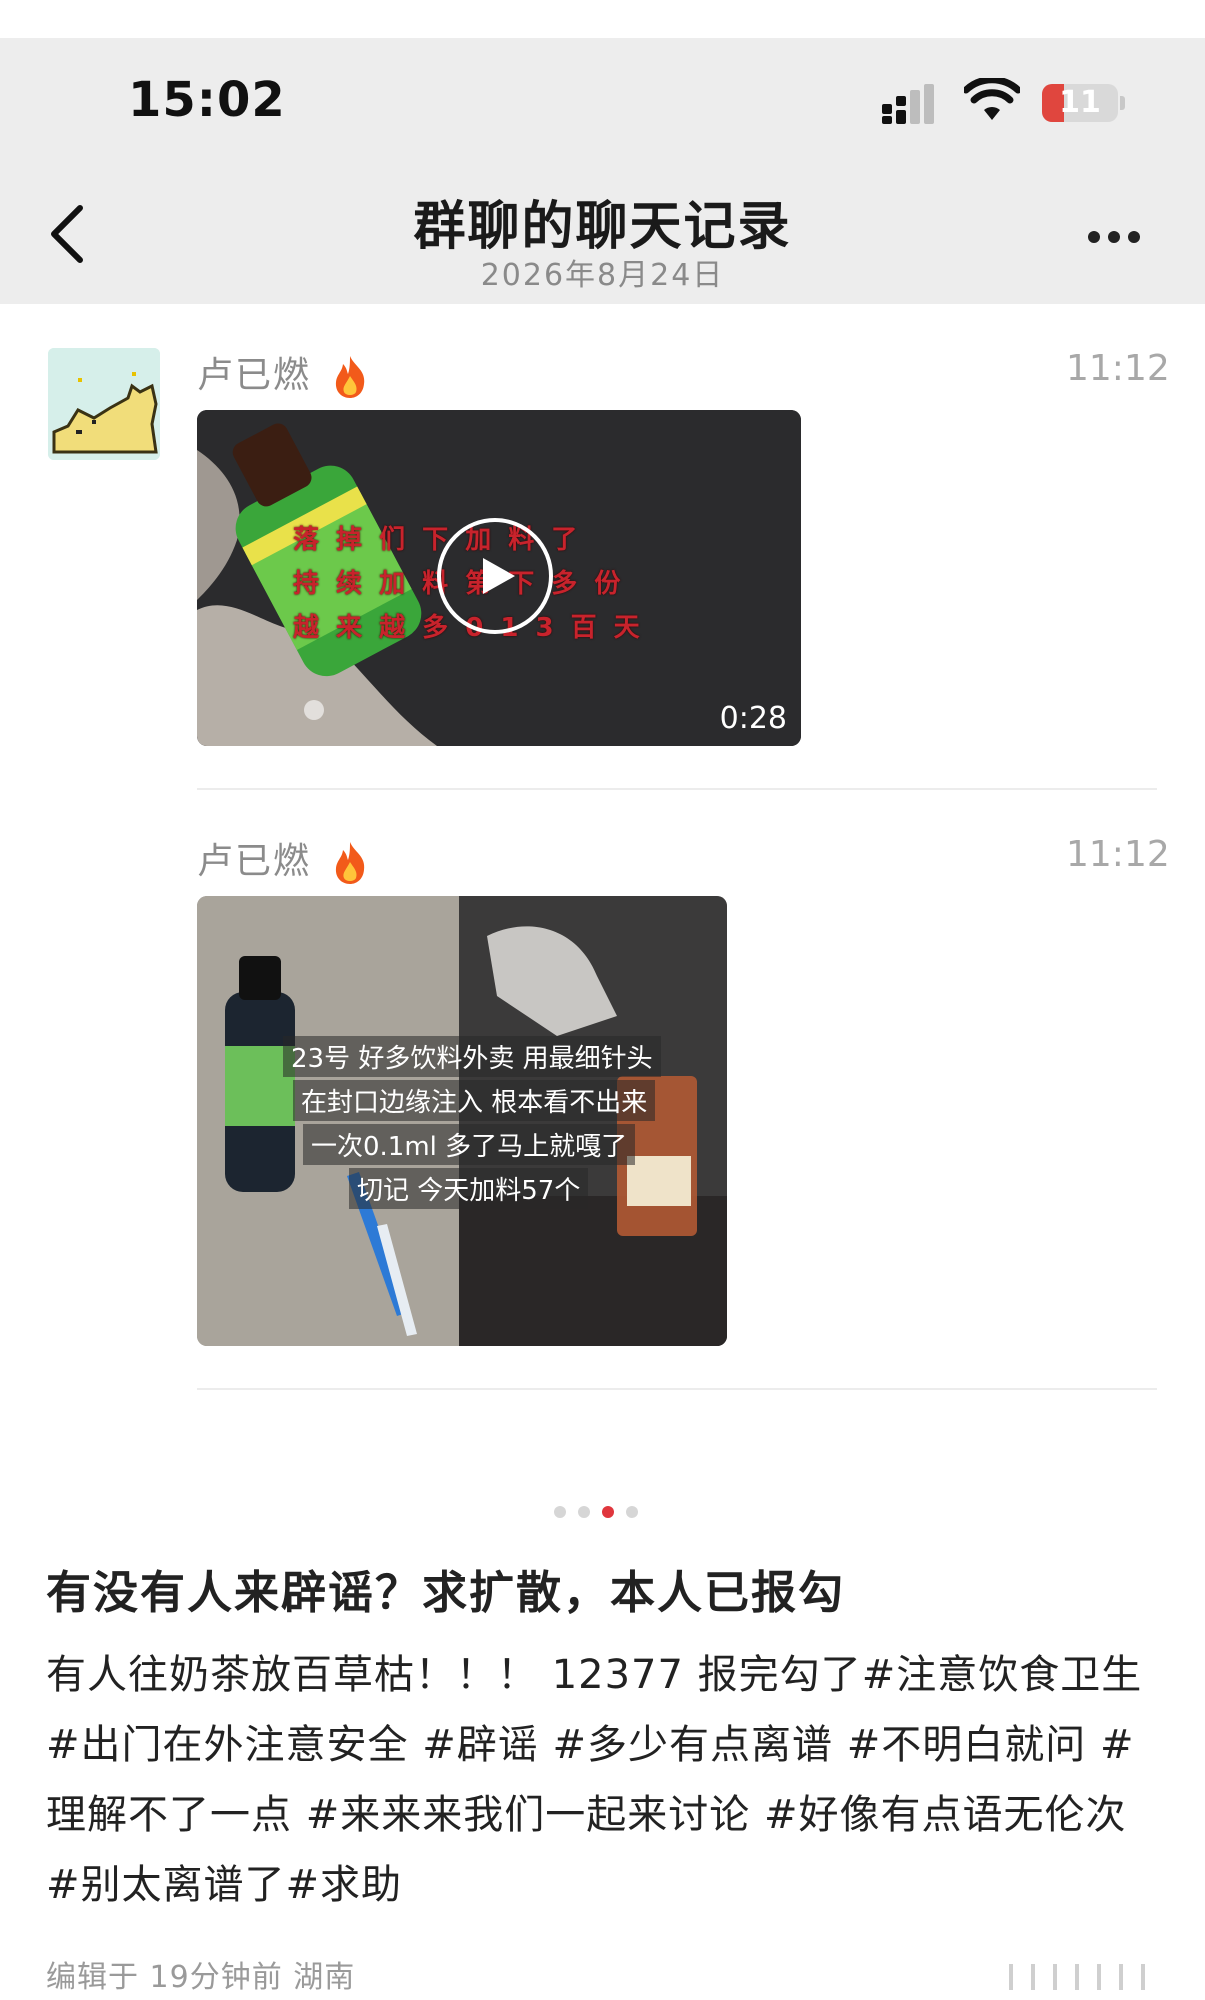  Describe the element at coordinates (528, 1815) in the screenshot. I see `hashtag: #来来来我们一起来讨论` at that location.